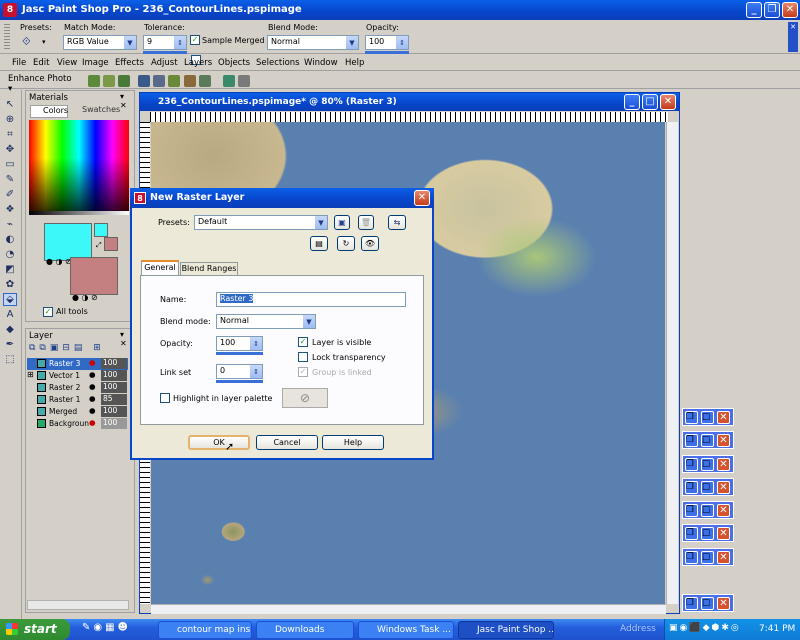 The image size is (800, 640). Describe the element at coordinates (239, 381) in the screenshot. I see `link-set-slider` at that location.